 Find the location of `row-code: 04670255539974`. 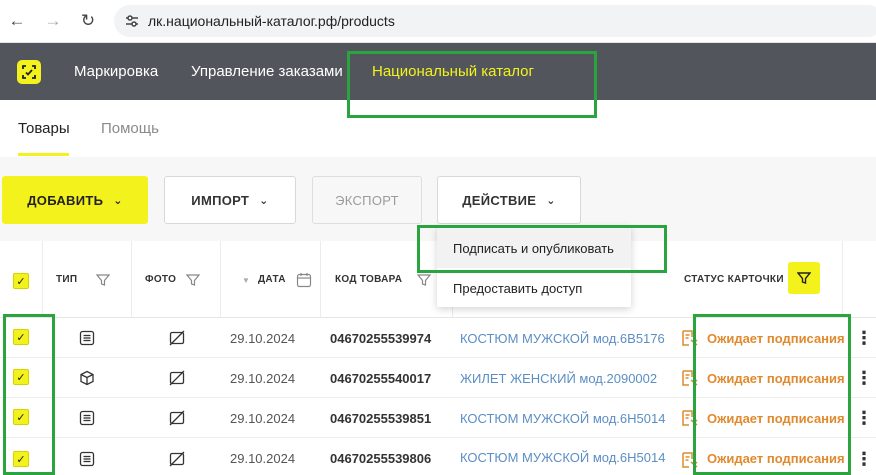

row-code: 04670255539974 is located at coordinates (381, 338).